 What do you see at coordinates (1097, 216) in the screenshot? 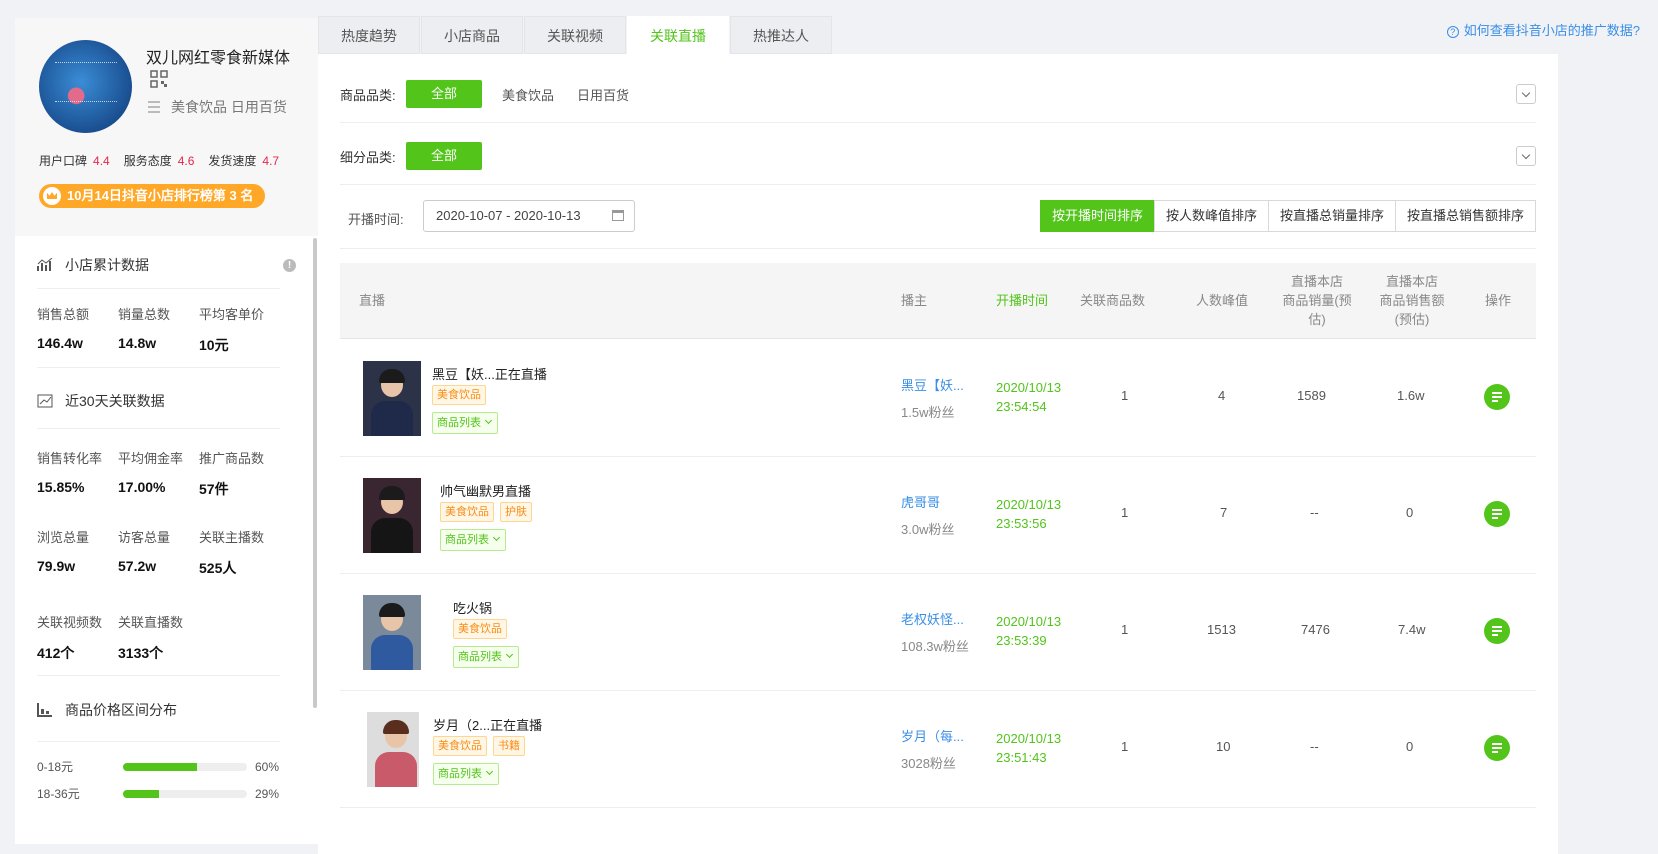
I see `sort-by-start-time: 按开播时间排序` at bounding box center [1097, 216].